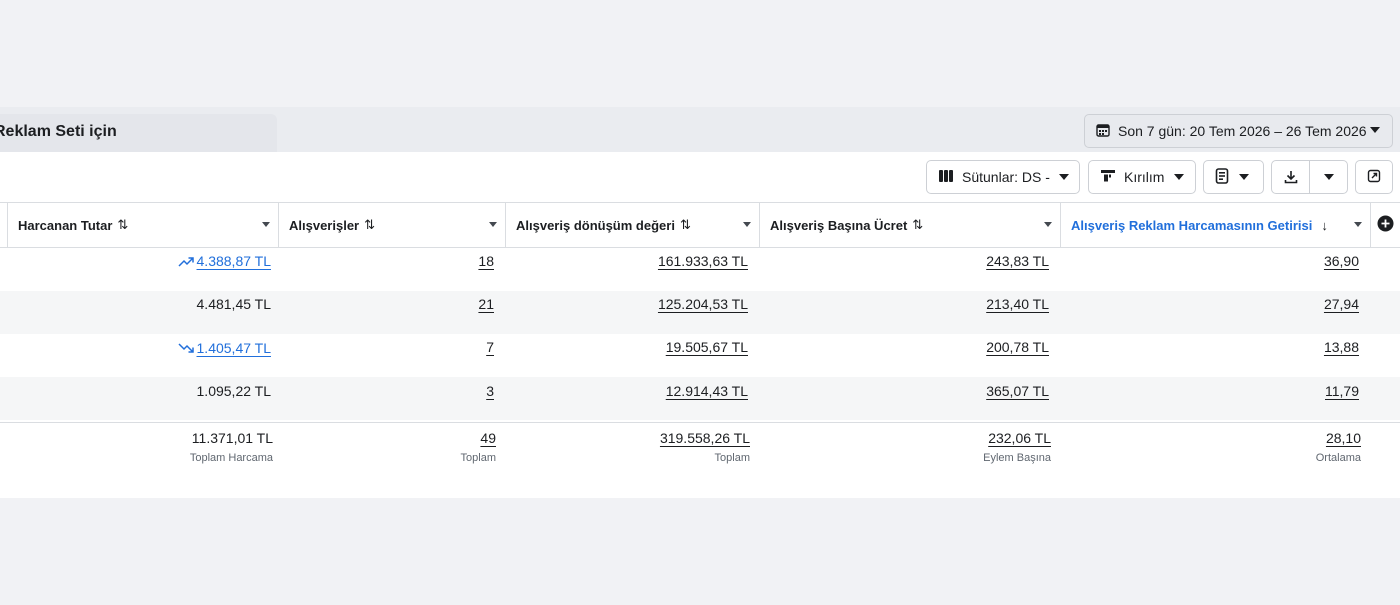 This screenshot has width=1400, height=605. Describe the element at coordinates (233, 391) in the screenshot. I see `spend-cell: 1.095,22 TL` at that location.